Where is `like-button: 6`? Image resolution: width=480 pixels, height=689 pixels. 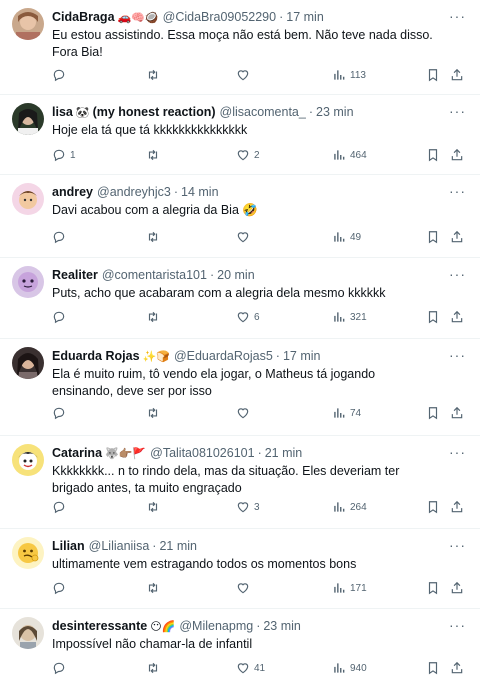 like-button: 6 is located at coordinates (248, 317).